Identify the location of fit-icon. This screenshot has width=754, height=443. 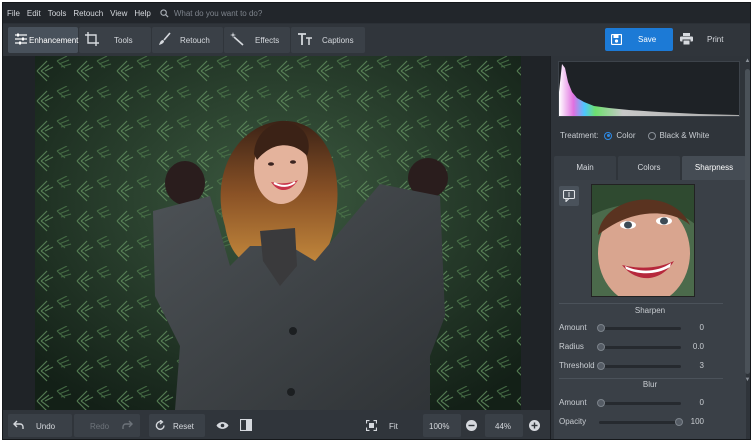
(371, 425).